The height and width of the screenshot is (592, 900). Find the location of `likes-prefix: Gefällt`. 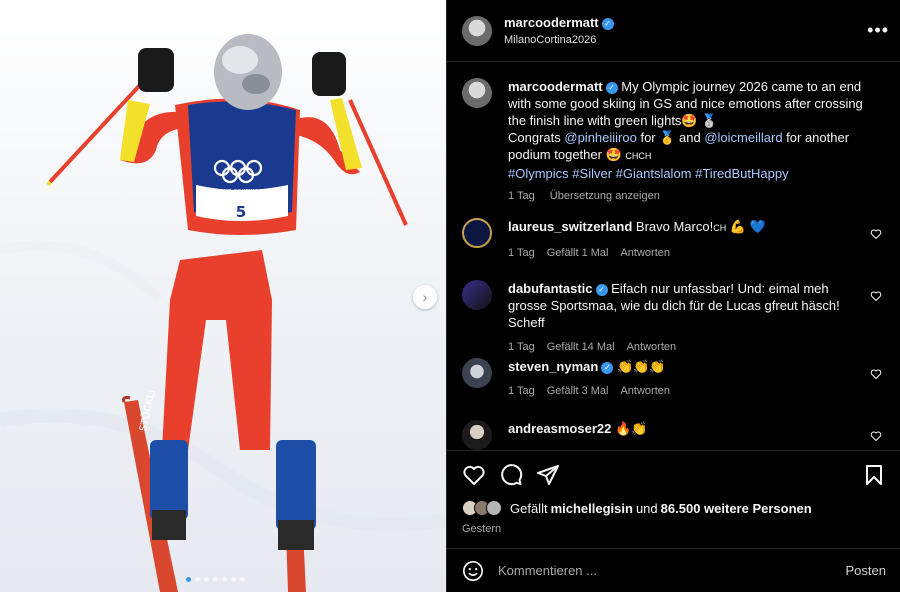

likes-prefix: Gefällt is located at coordinates (529, 508).